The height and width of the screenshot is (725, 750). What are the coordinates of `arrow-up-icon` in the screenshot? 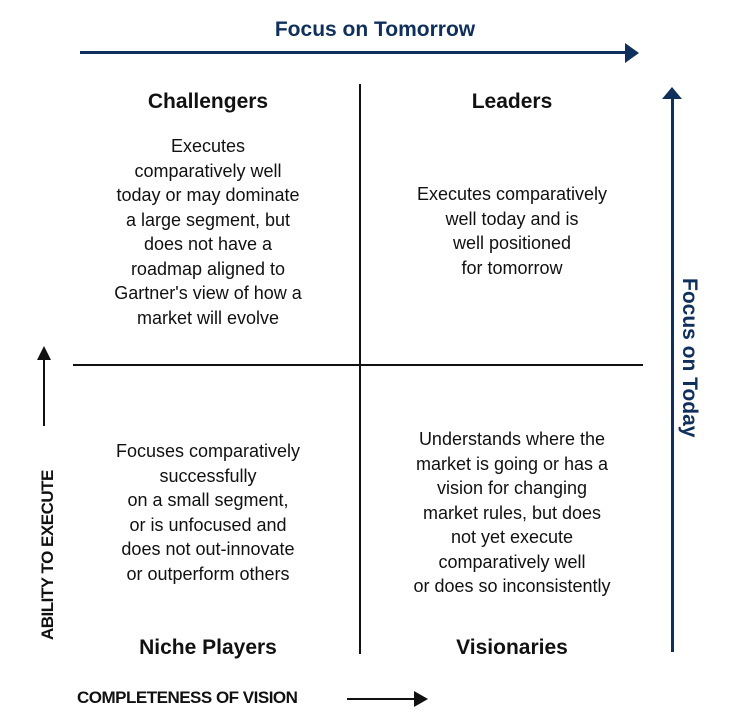 It's located at (44, 353).